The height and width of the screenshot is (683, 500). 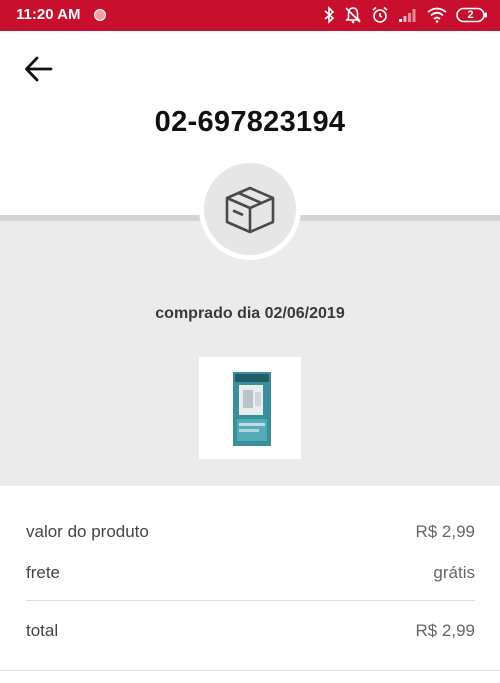 I want to click on wifi-icon, so click(x=437, y=15).